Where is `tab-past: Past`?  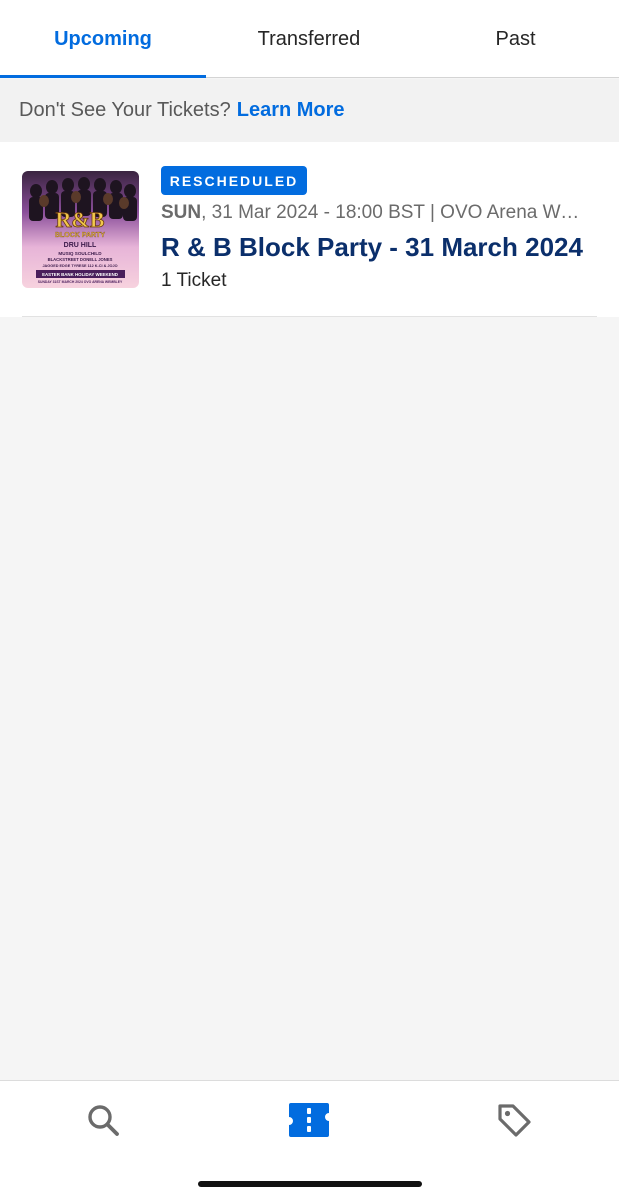
tab-past: Past is located at coordinates (515, 39).